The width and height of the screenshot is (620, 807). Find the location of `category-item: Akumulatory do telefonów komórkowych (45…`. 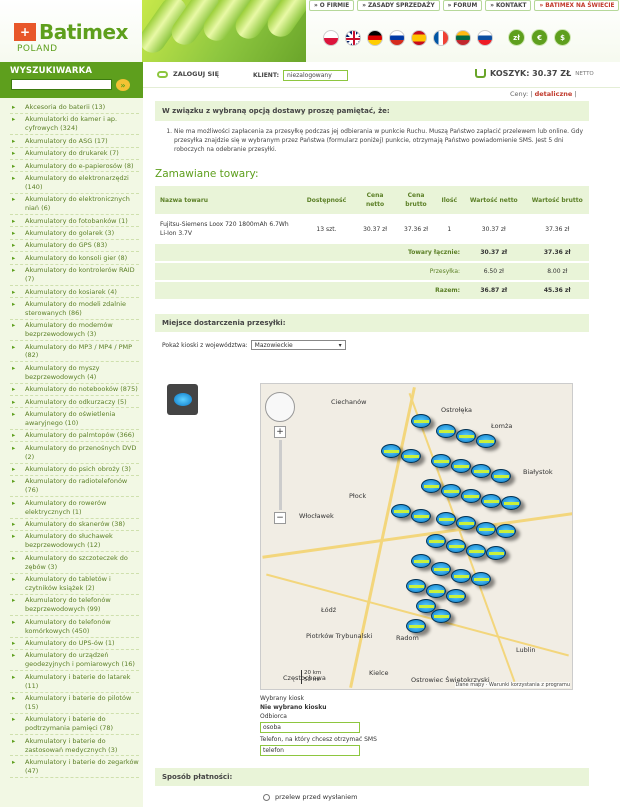

category-item: Akumulatory do telefonów komórkowych (45… is located at coordinates (74, 628).